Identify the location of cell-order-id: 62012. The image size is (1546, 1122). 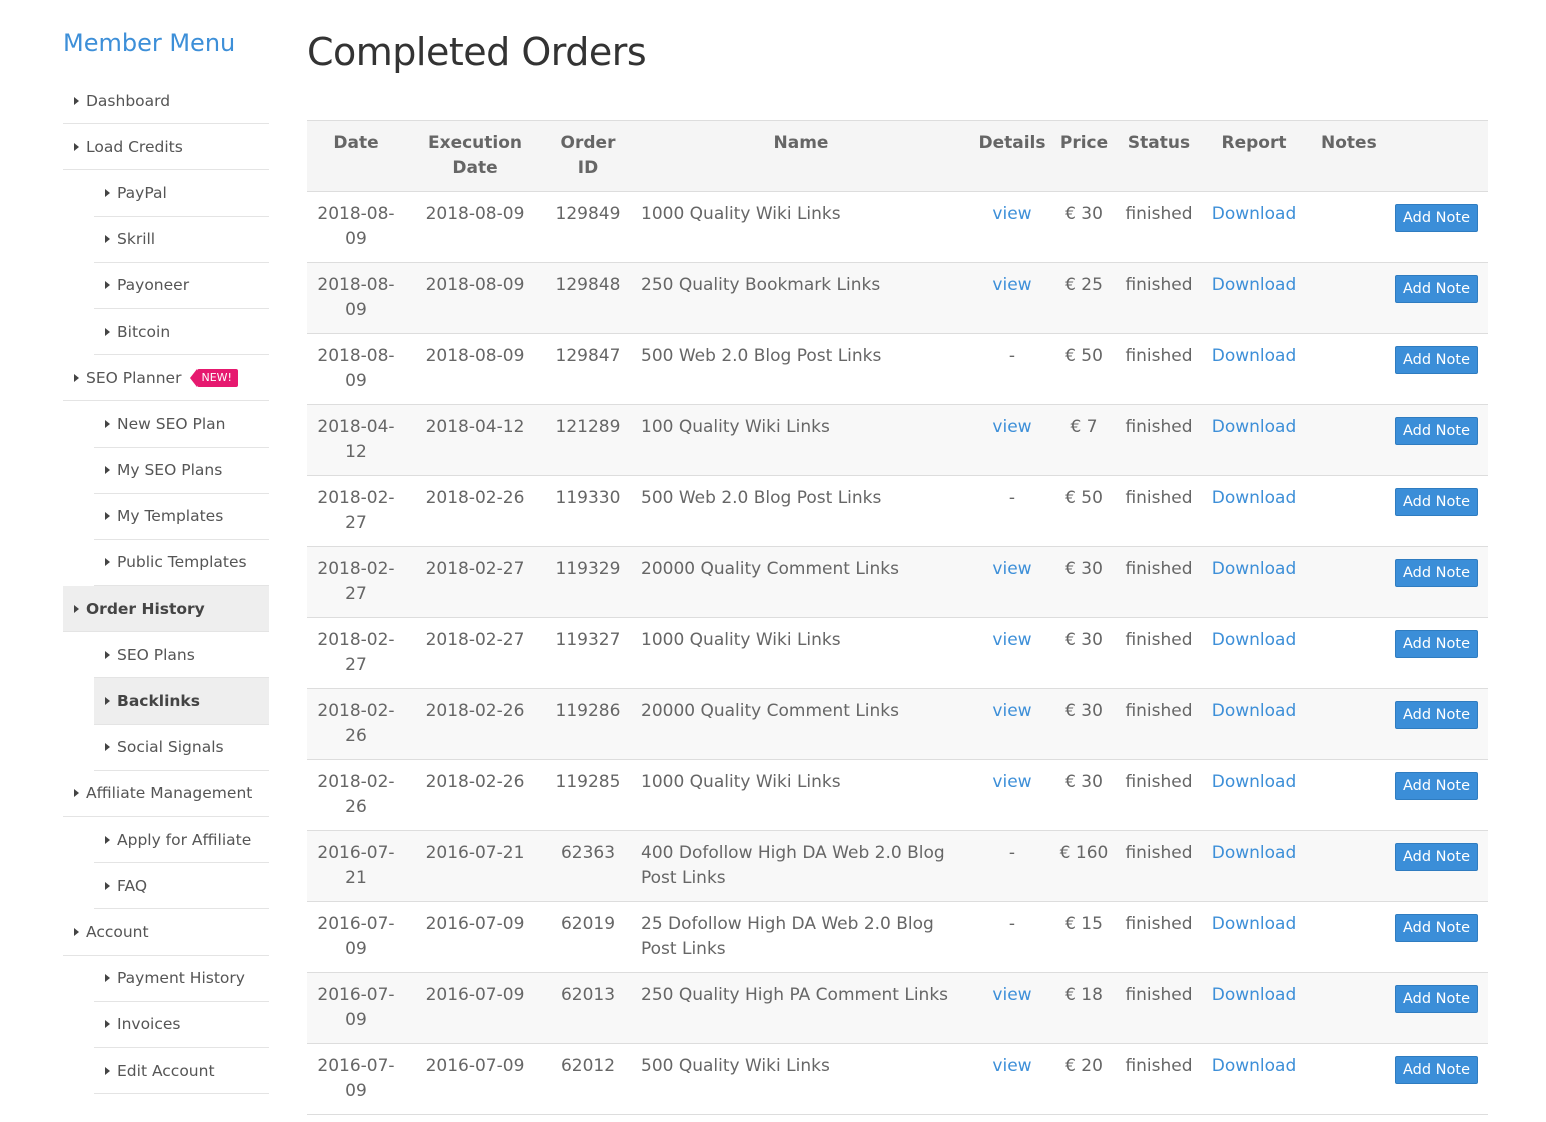
(588, 1079).